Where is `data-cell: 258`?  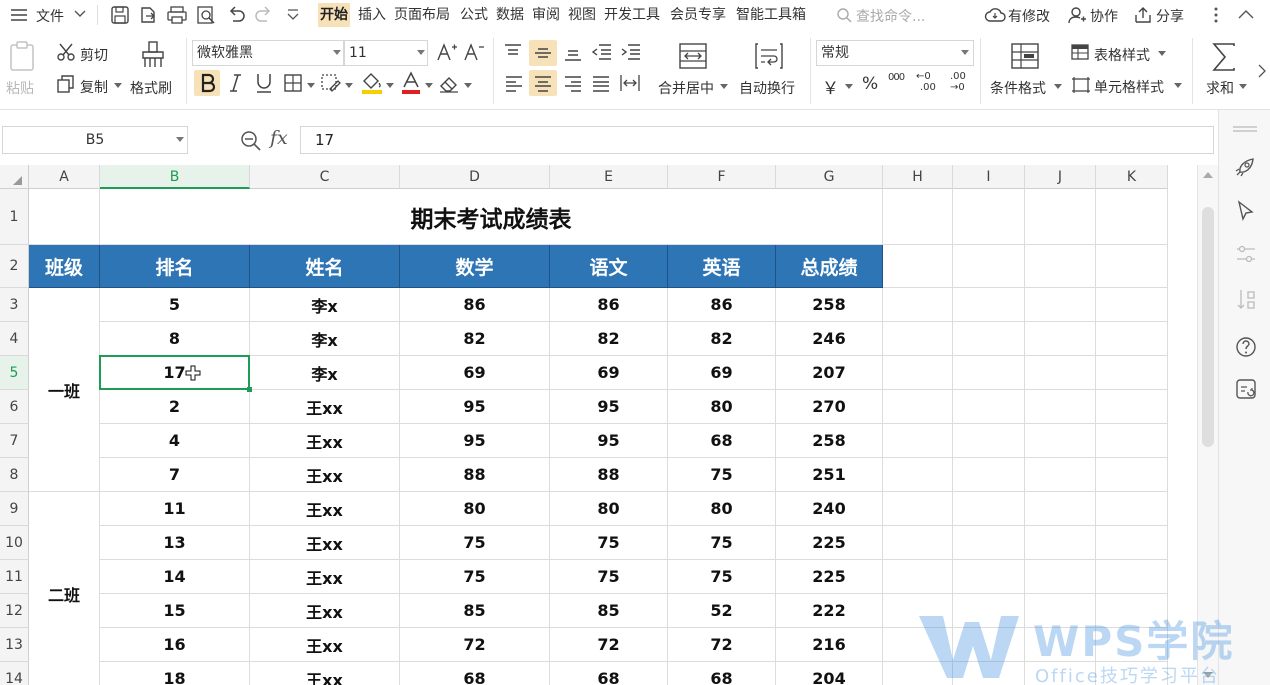
data-cell: 258 is located at coordinates (829, 305).